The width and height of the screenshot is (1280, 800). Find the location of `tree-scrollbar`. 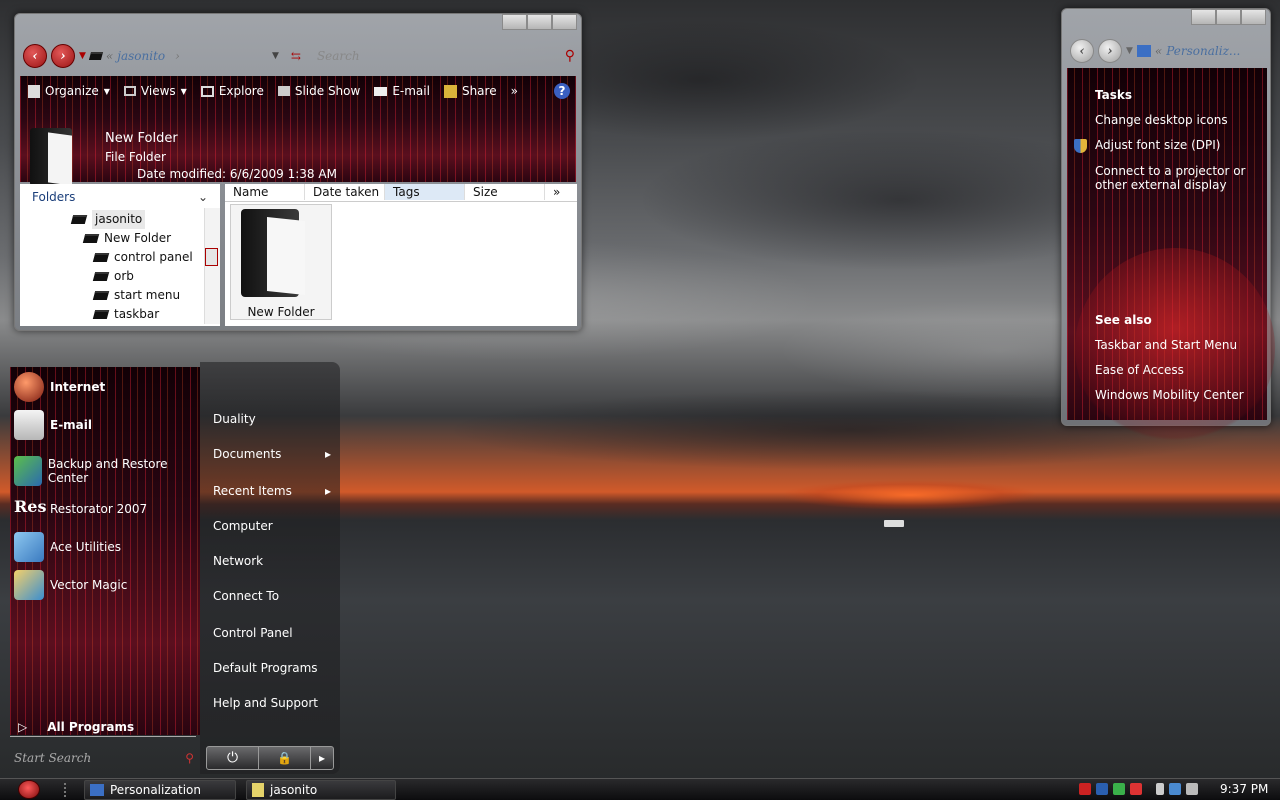

tree-scrollbar is located at coordinates (212, 266).